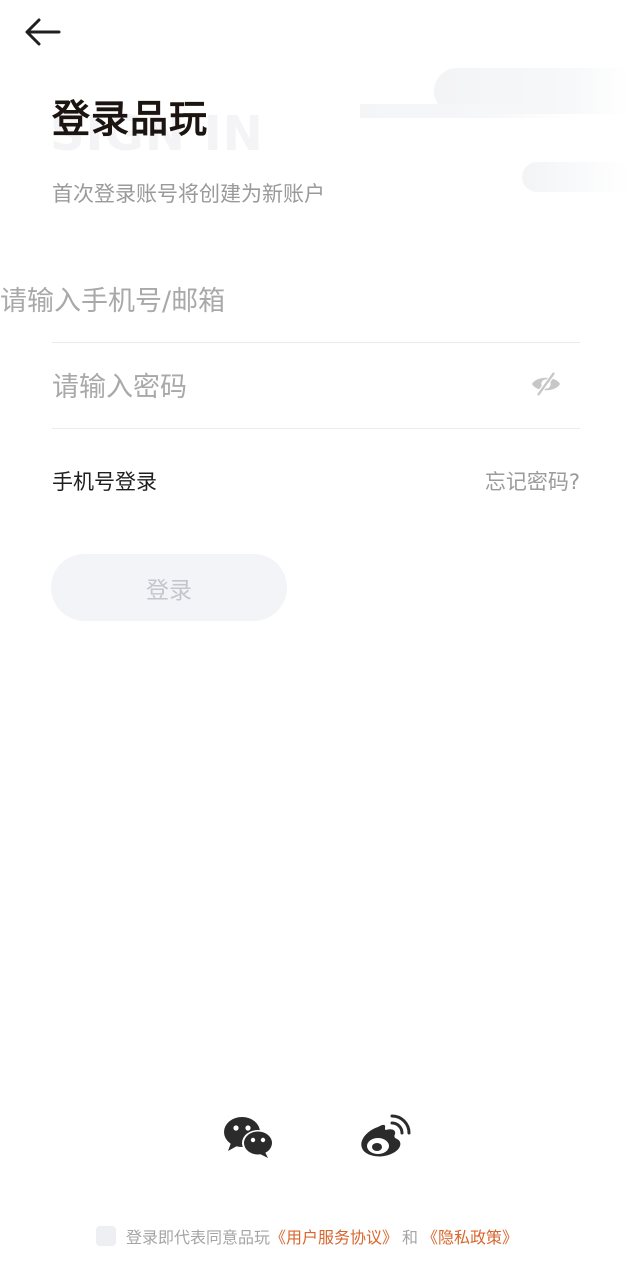 This screenshot has height=1280, width=630. I want to click on agreement-checkbox, so click(106, 1236).